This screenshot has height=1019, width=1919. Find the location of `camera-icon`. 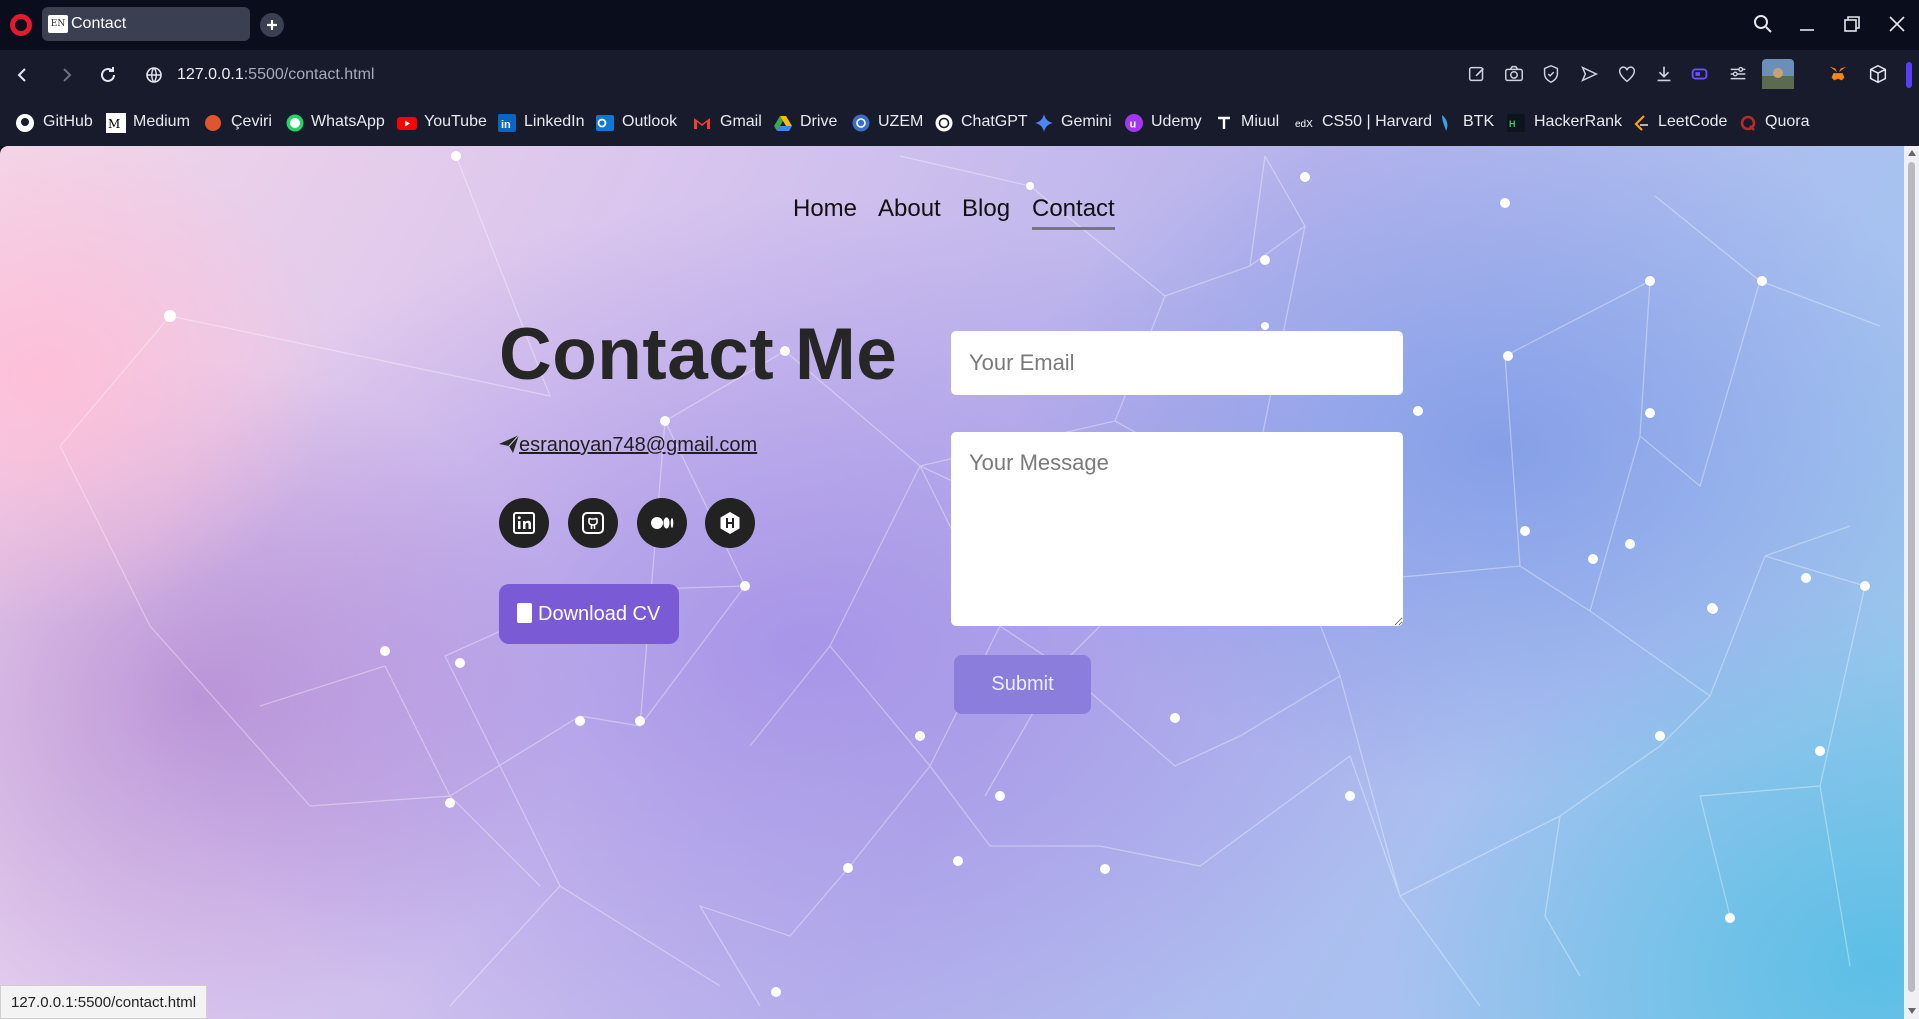

camera-icon is located at coordinates (1514, 74).